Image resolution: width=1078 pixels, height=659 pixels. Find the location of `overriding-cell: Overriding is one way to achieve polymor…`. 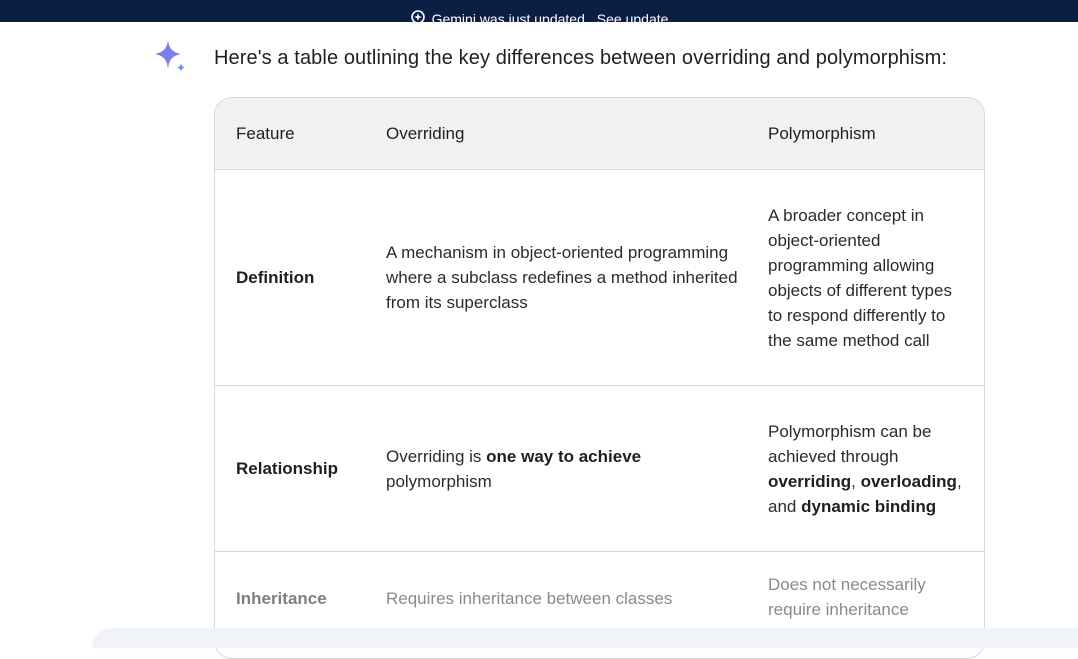

overriding-cell: Overriding is one way to achieve polymor… is located at coordinates (566, 468).